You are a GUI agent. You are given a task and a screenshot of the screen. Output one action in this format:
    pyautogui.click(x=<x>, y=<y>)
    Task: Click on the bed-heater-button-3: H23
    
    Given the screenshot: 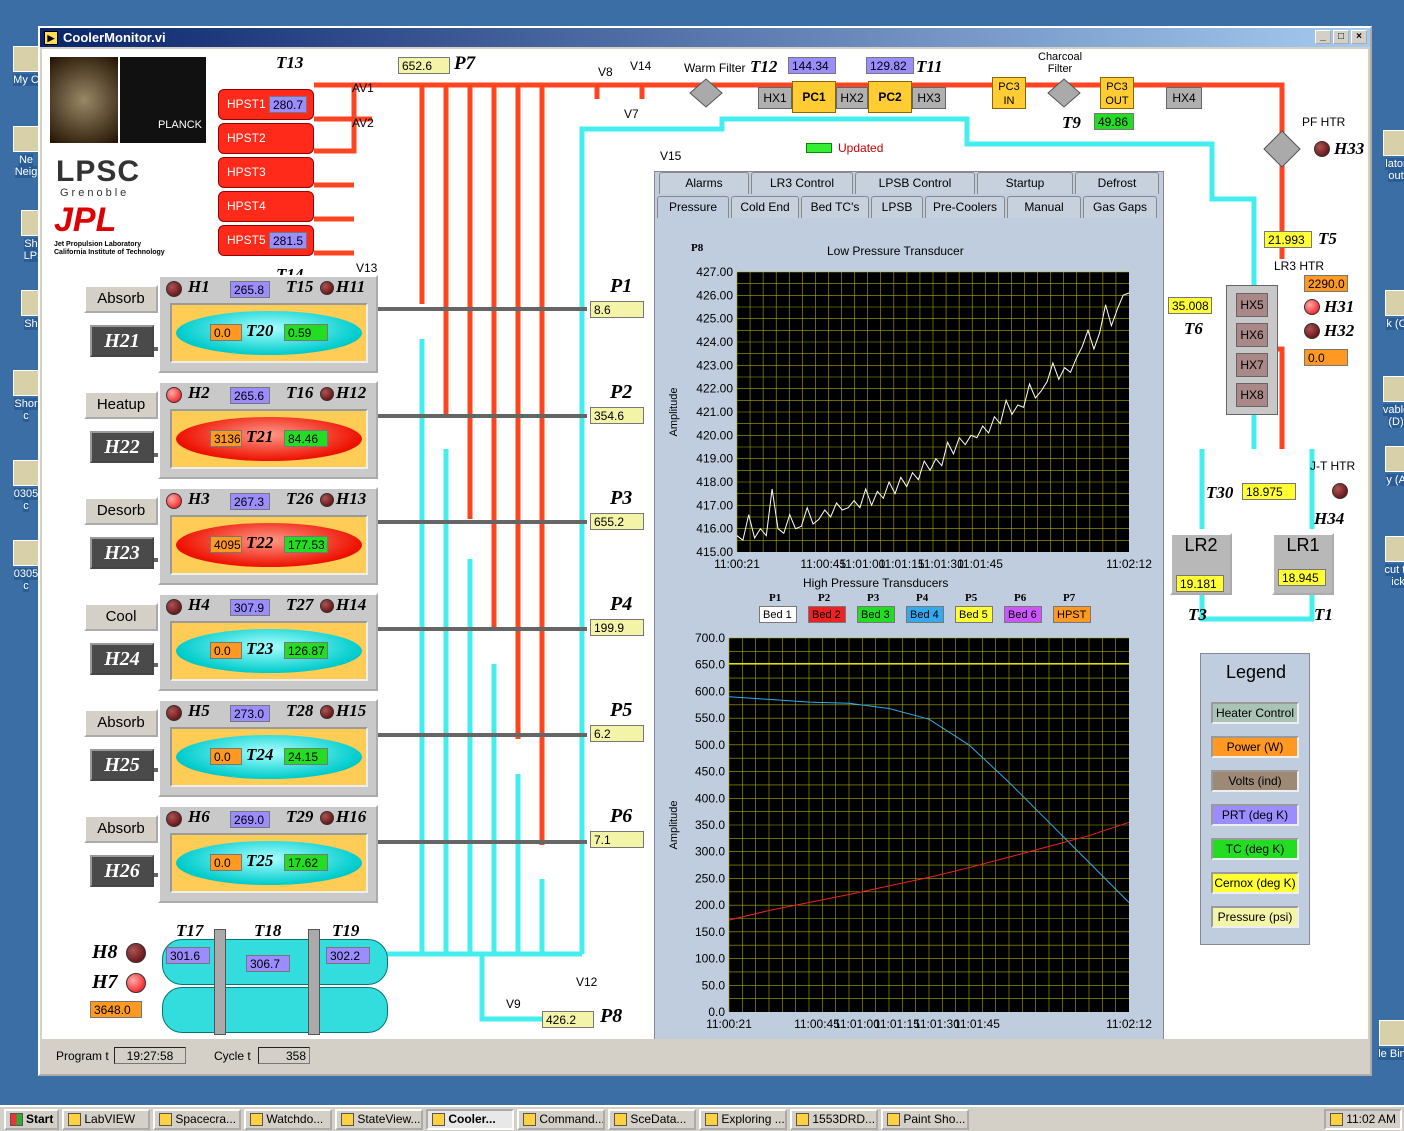 What is the action you would take?
    pyautogui.click(x=122, y=553)
    